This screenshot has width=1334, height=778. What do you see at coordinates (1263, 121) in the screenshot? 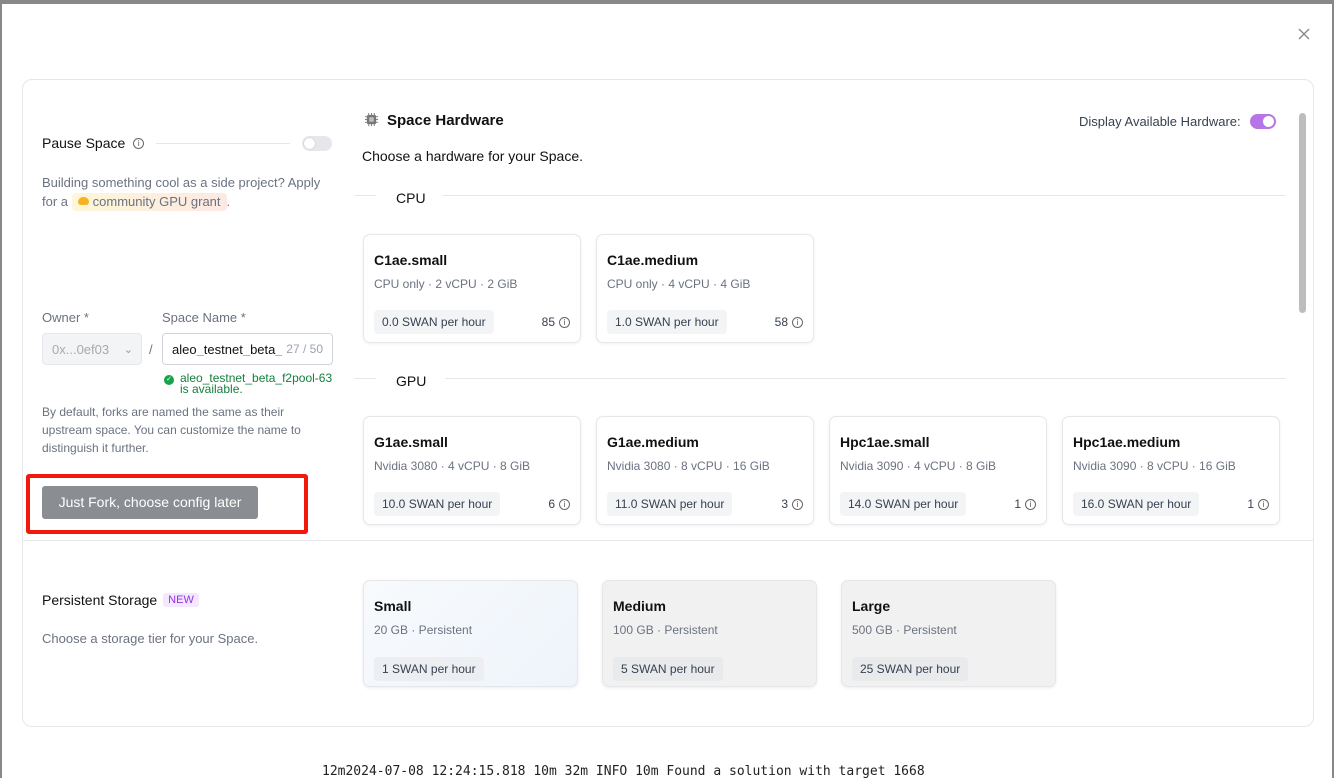
I see `display-available-toggle` at bounding box center [1263, 121].